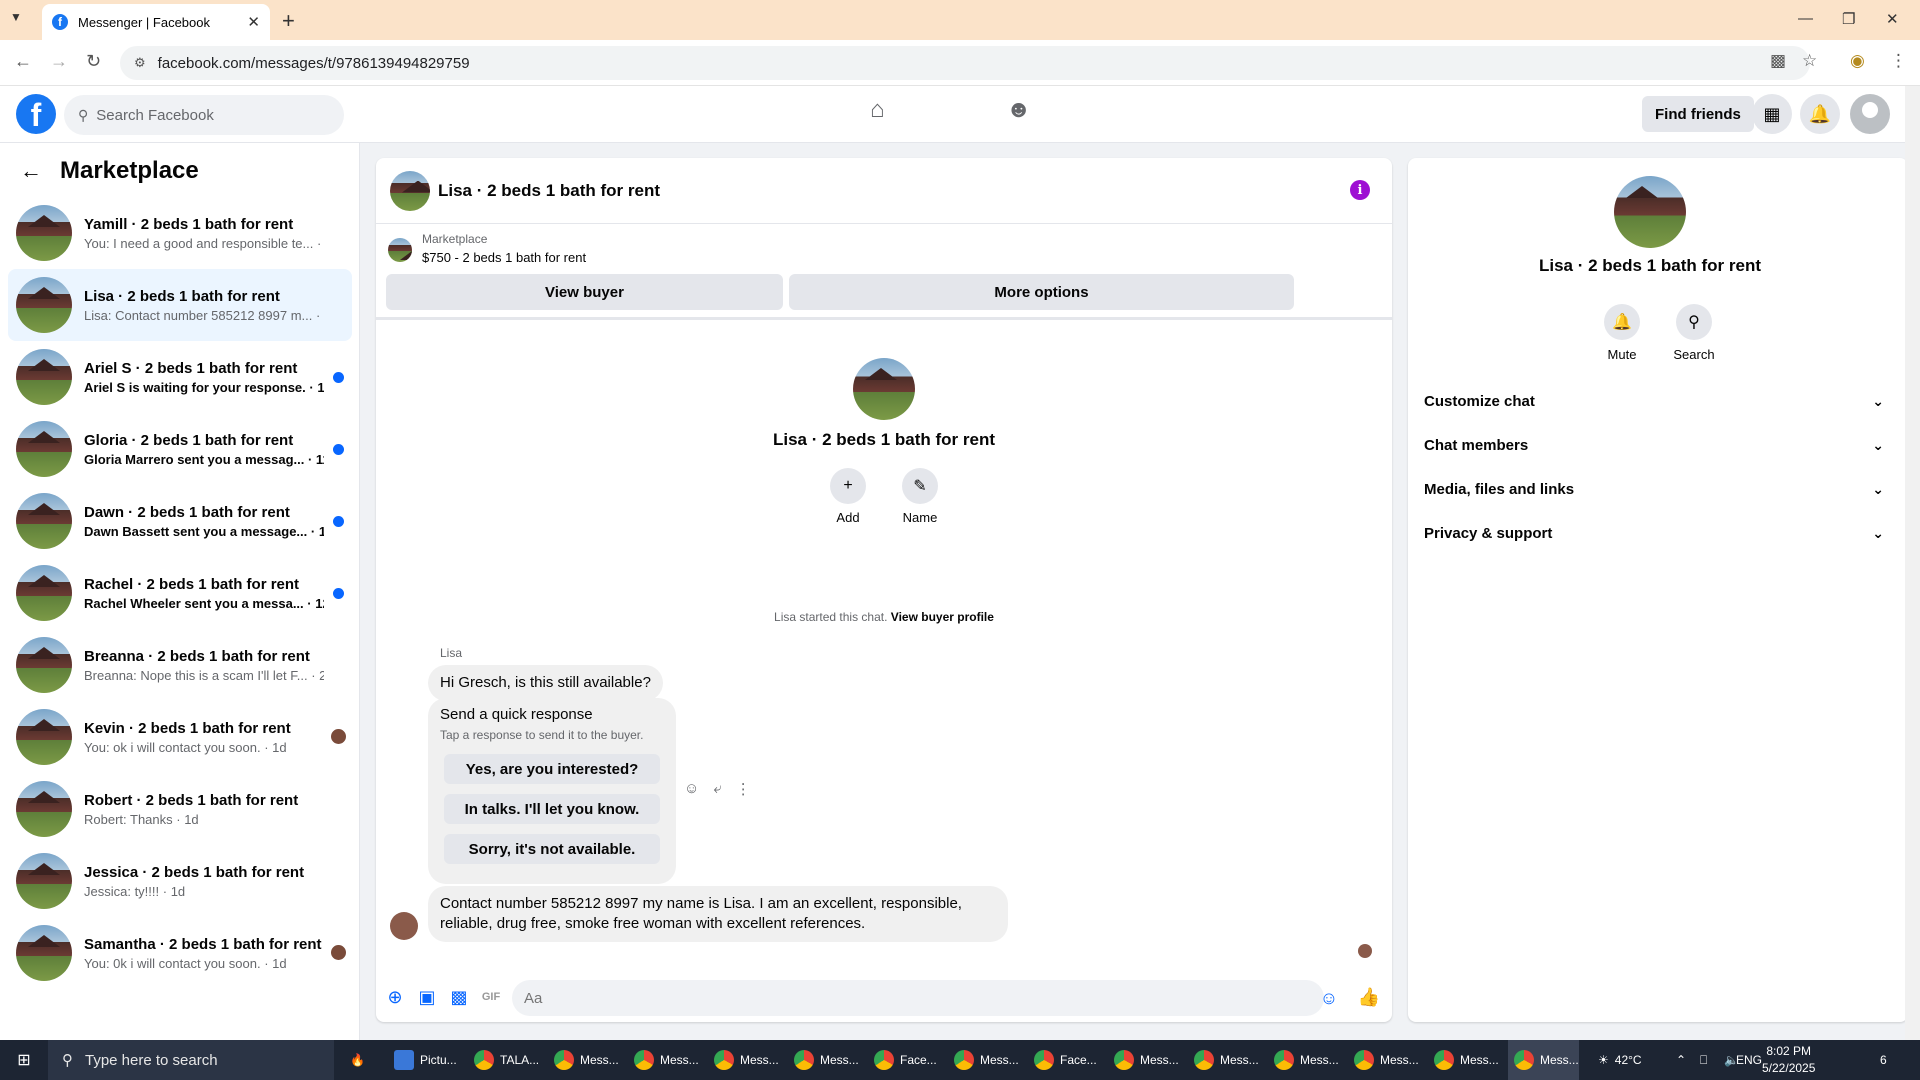 Image resolution: width=1920 pixels, height=1080 pixels. What do you see at coordinates (1654, 401) in the screenshot?
I see `customize-chat-section: Customize chat ⌄` at bounding box center [1654, 401].